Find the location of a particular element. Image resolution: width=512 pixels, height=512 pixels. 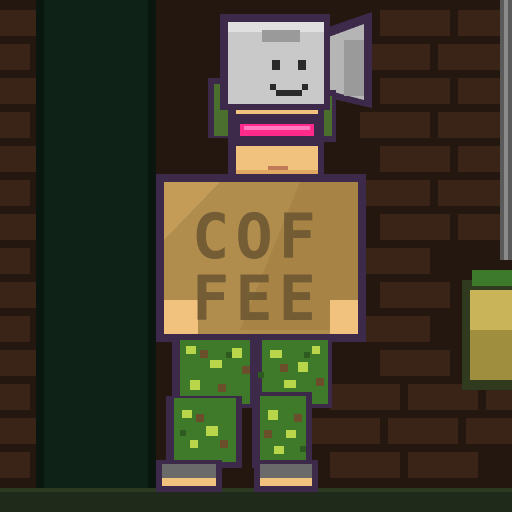

mouth is located at coordinates (278, 168).